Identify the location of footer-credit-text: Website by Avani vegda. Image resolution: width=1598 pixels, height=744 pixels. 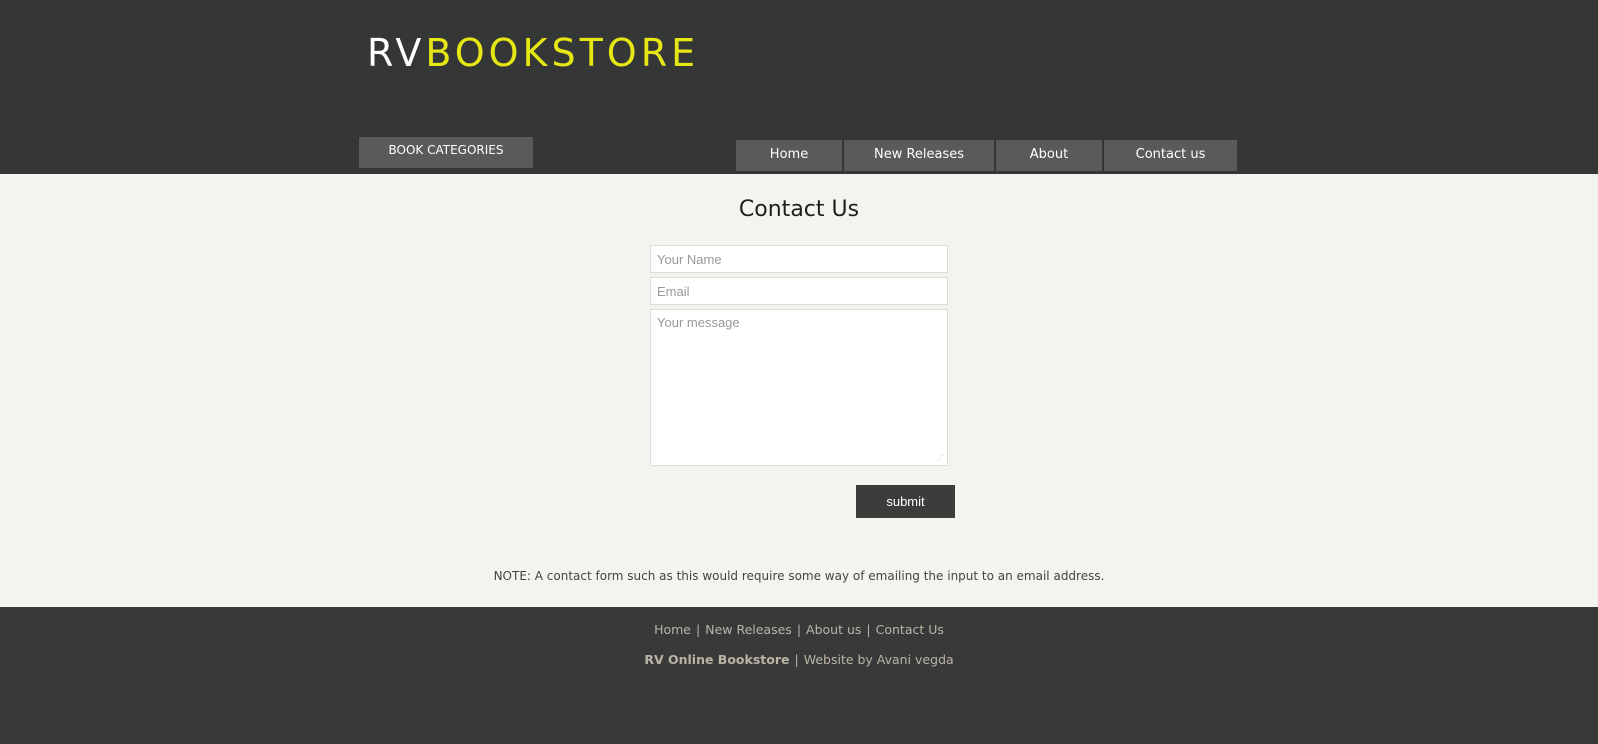
(878, 659).